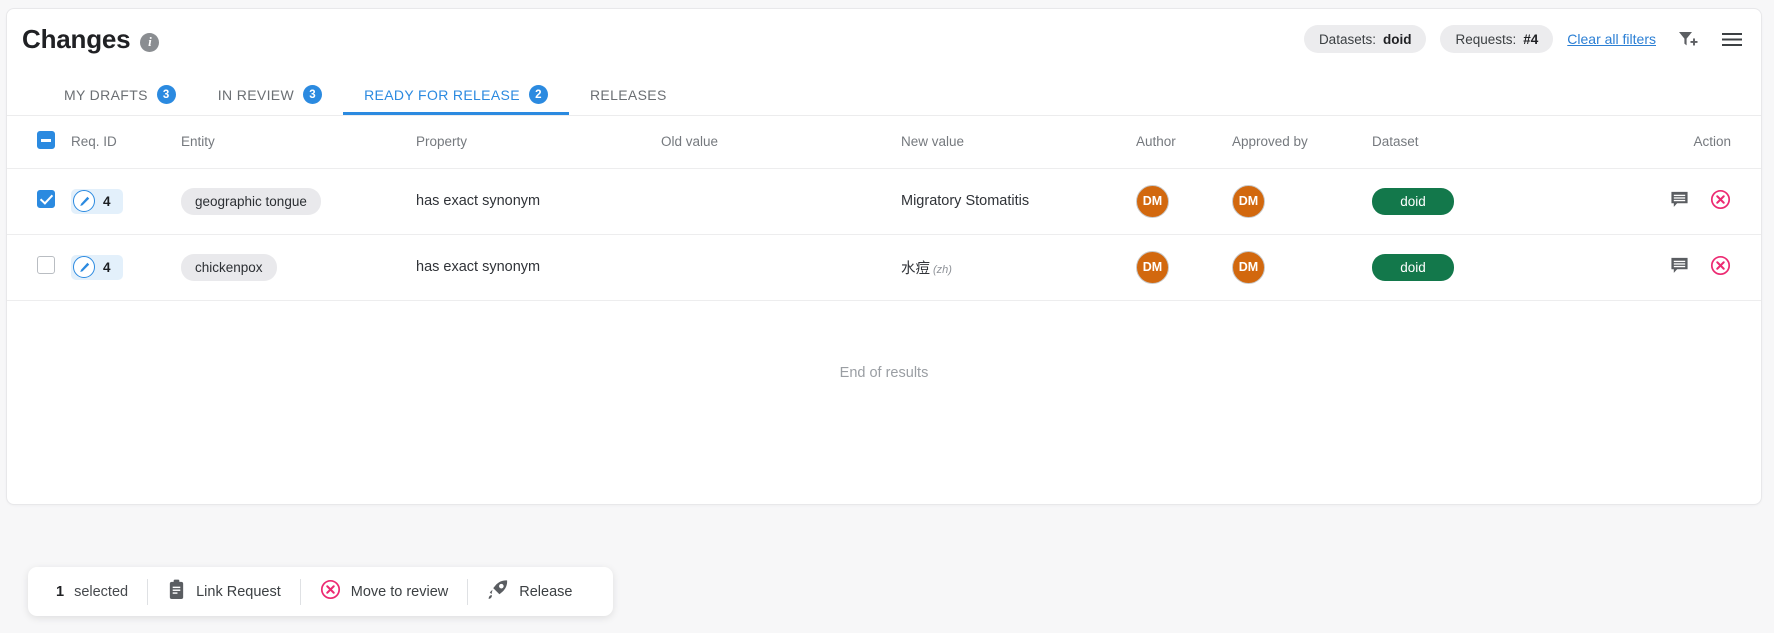 This screenshot has height=633, width=1774. What do you see at coordinates (1492, 142) in the screenshot?
I see `column-header-dataset: Dataset` at bounding box center [1492, 142].